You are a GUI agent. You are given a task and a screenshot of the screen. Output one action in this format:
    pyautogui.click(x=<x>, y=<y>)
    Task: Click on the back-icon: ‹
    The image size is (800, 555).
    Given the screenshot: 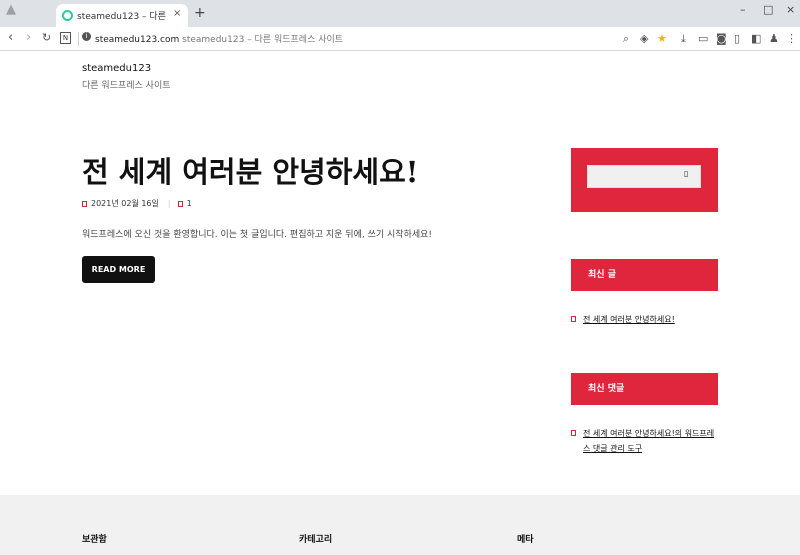 What is the action you would take?
    pyautogui.click(x=10, y=38)
    